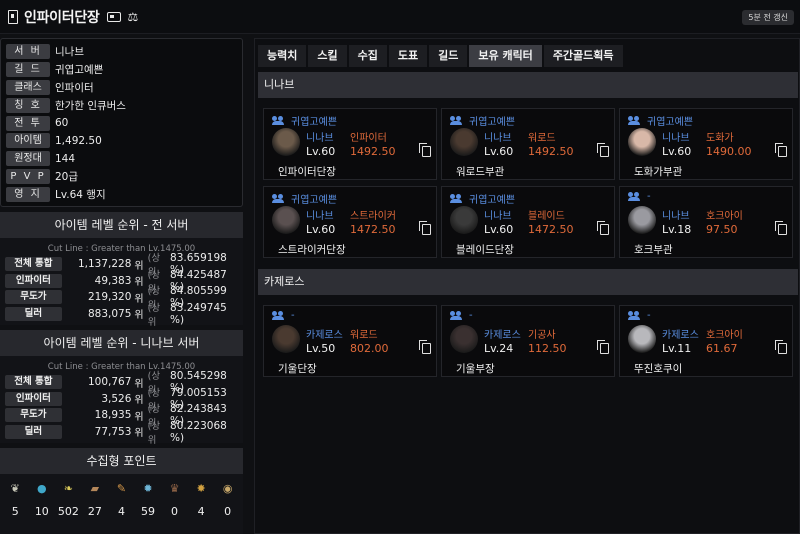  Describe the element at coordinates (15, 507) in the screenshot. I see `collect-item: ❦ 5` at that location.